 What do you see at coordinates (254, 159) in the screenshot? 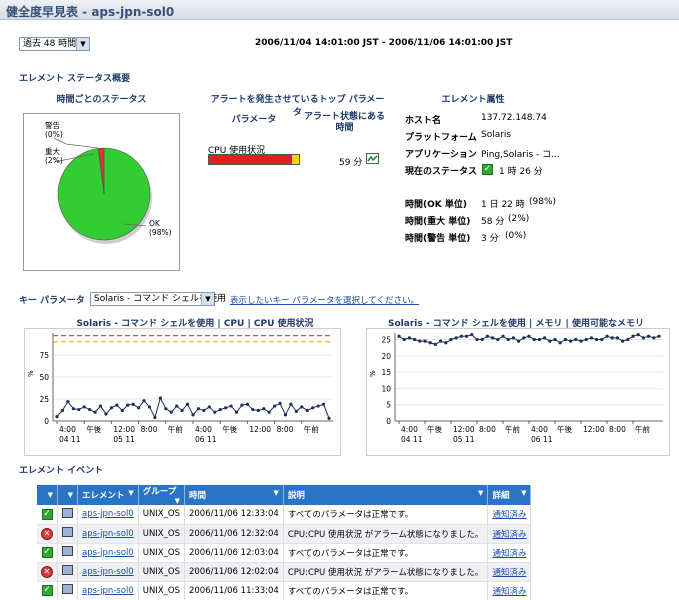
I see `alarm-time-bar` at bounding box center [254, 159].